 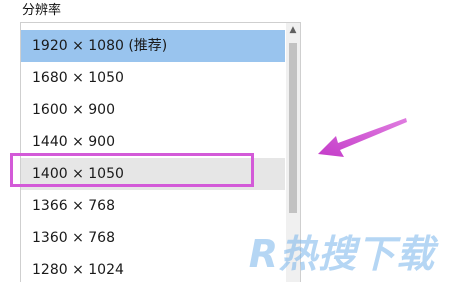 I want to click on arrow-pointing-left-down-icon, so click(x=362, y=137).